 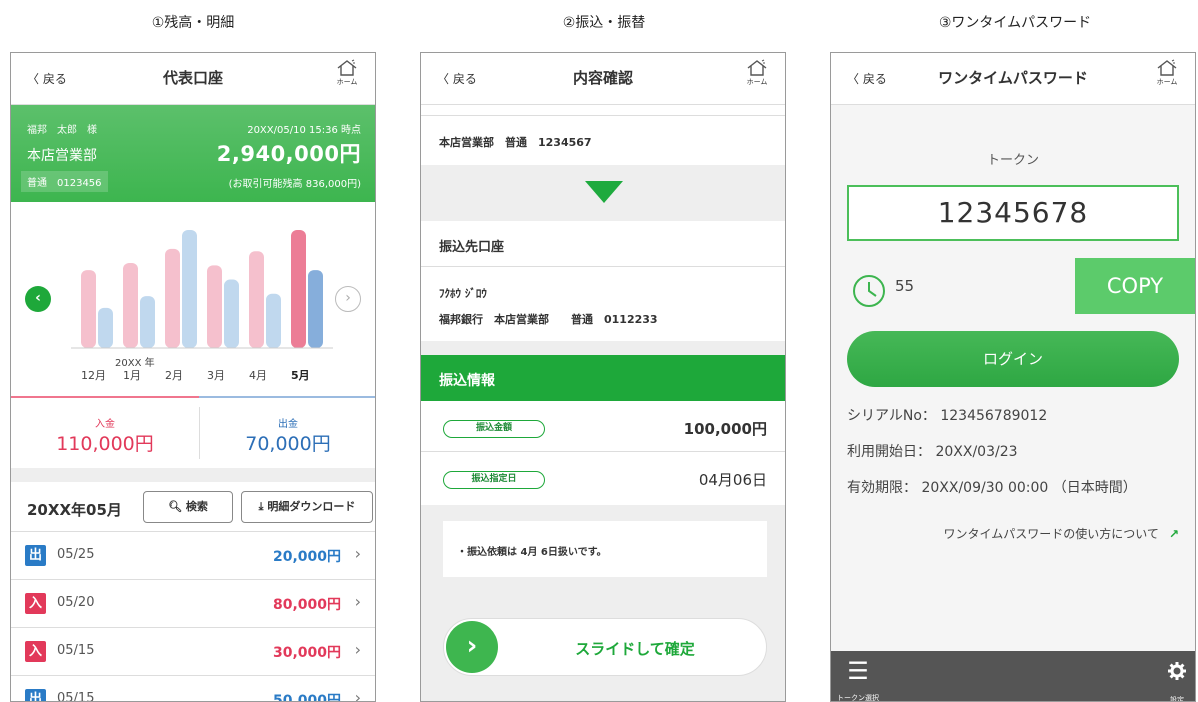 What do you see at coordinates (603, 140) in the screenshot?
I see `from-account: 本店営業部 普通 1234567` at bounding box center [603, 140].